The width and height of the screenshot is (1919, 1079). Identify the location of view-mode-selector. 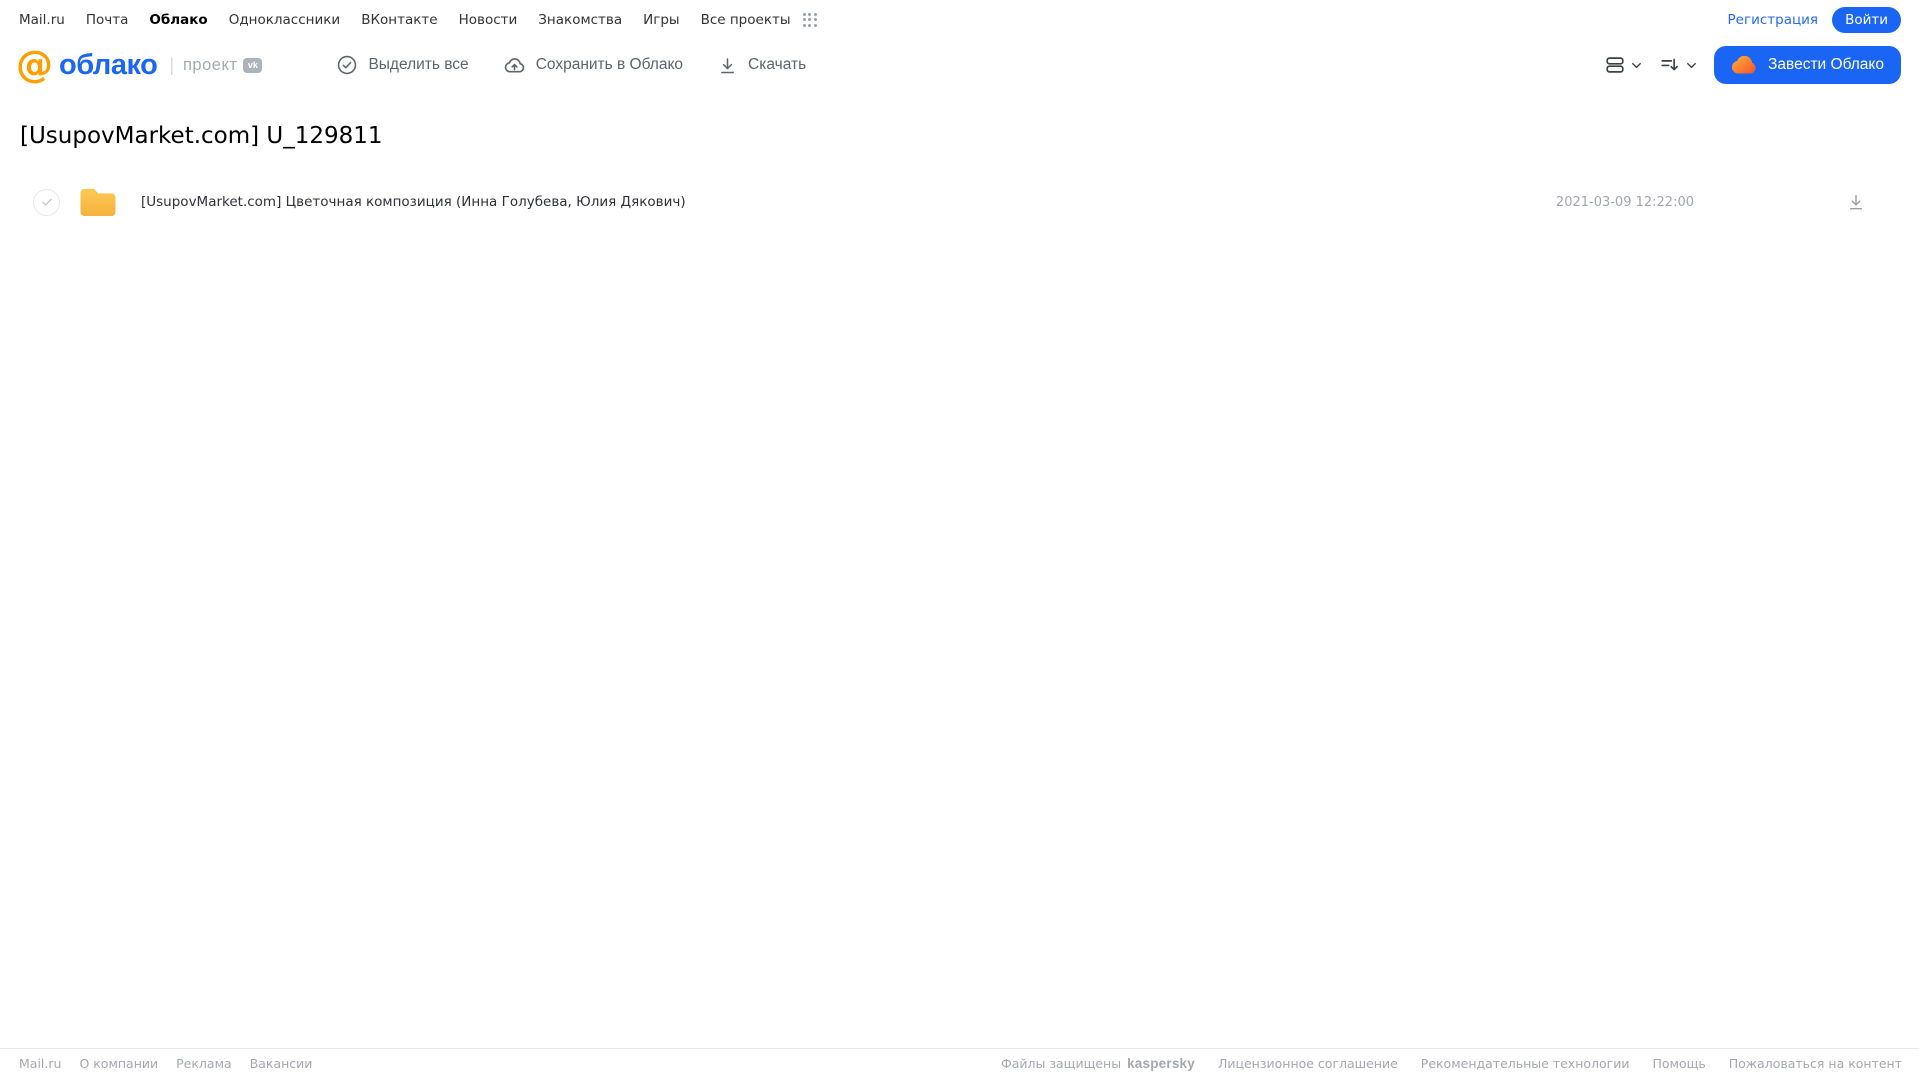
(1624, 65).